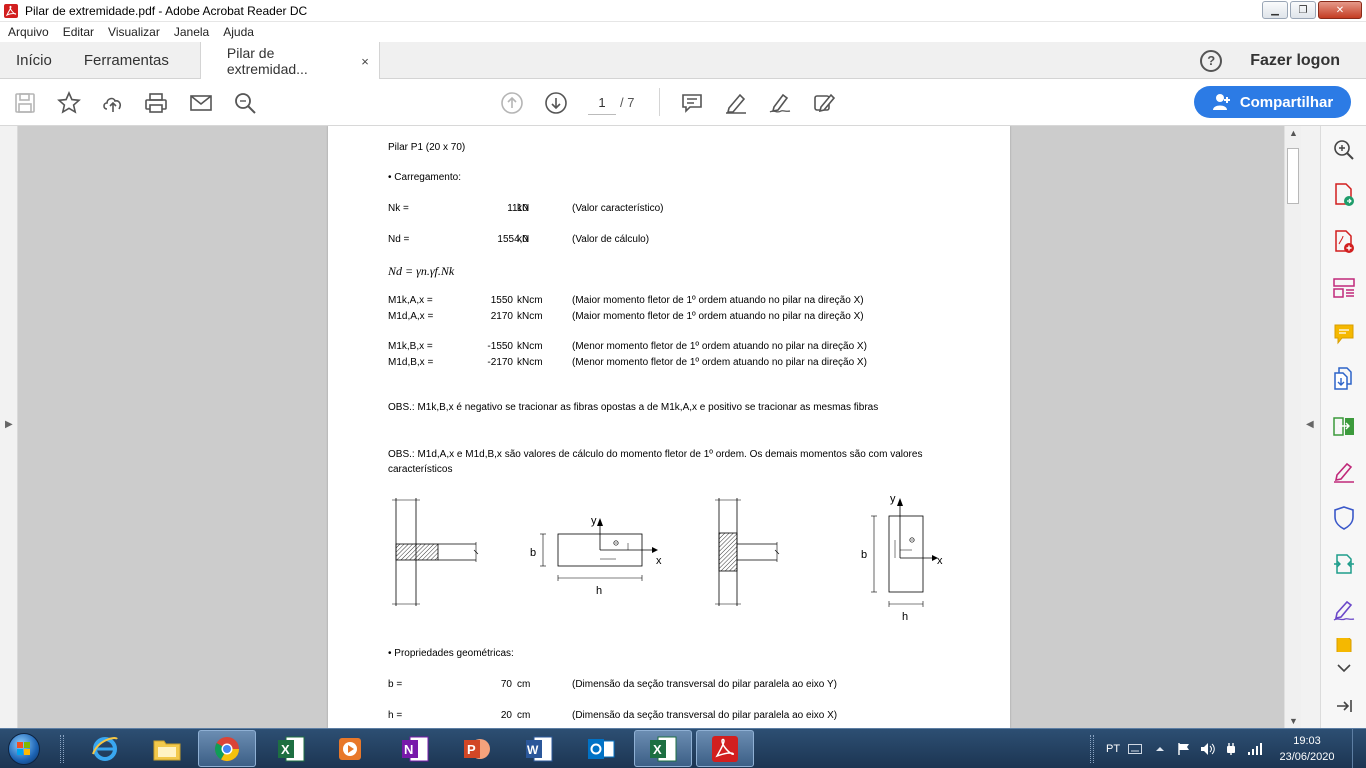  Describe the element at coordinates (471, 749) in the screenshot. I see `svg-text: P` at that location.